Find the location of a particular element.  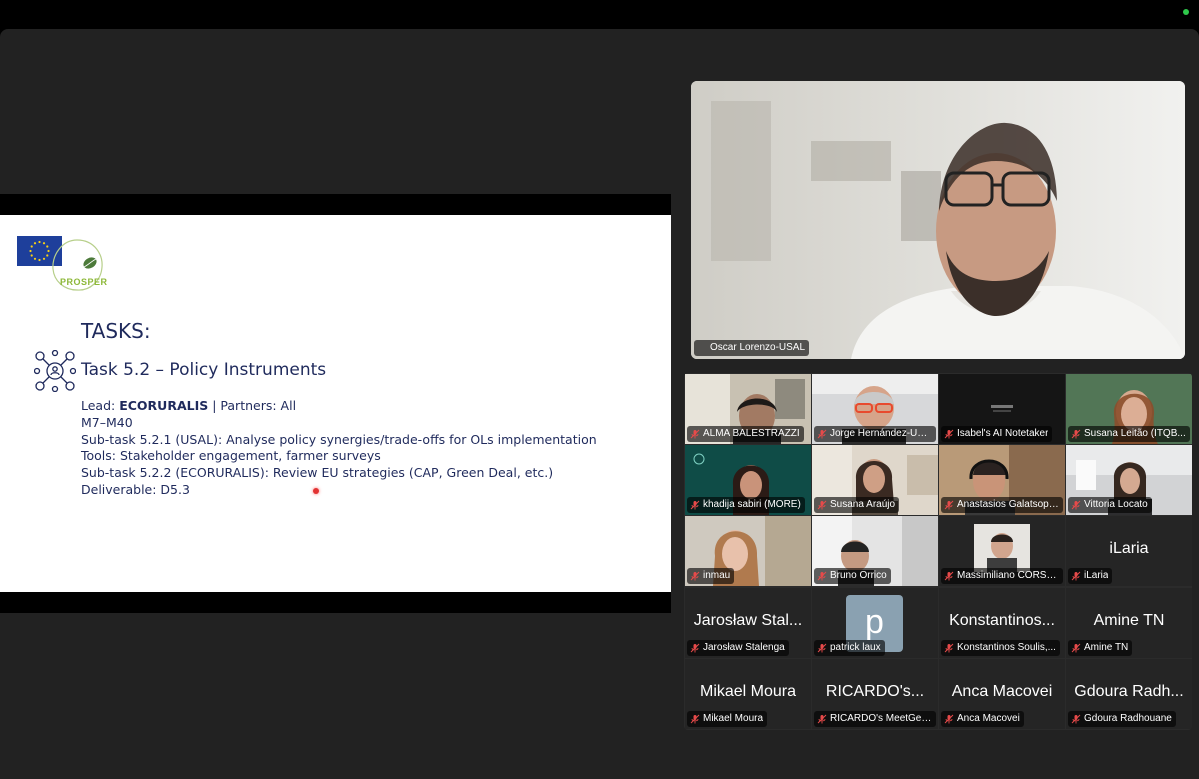

participant-tile: Bruno Orrico is located at coordinates (875, 551).